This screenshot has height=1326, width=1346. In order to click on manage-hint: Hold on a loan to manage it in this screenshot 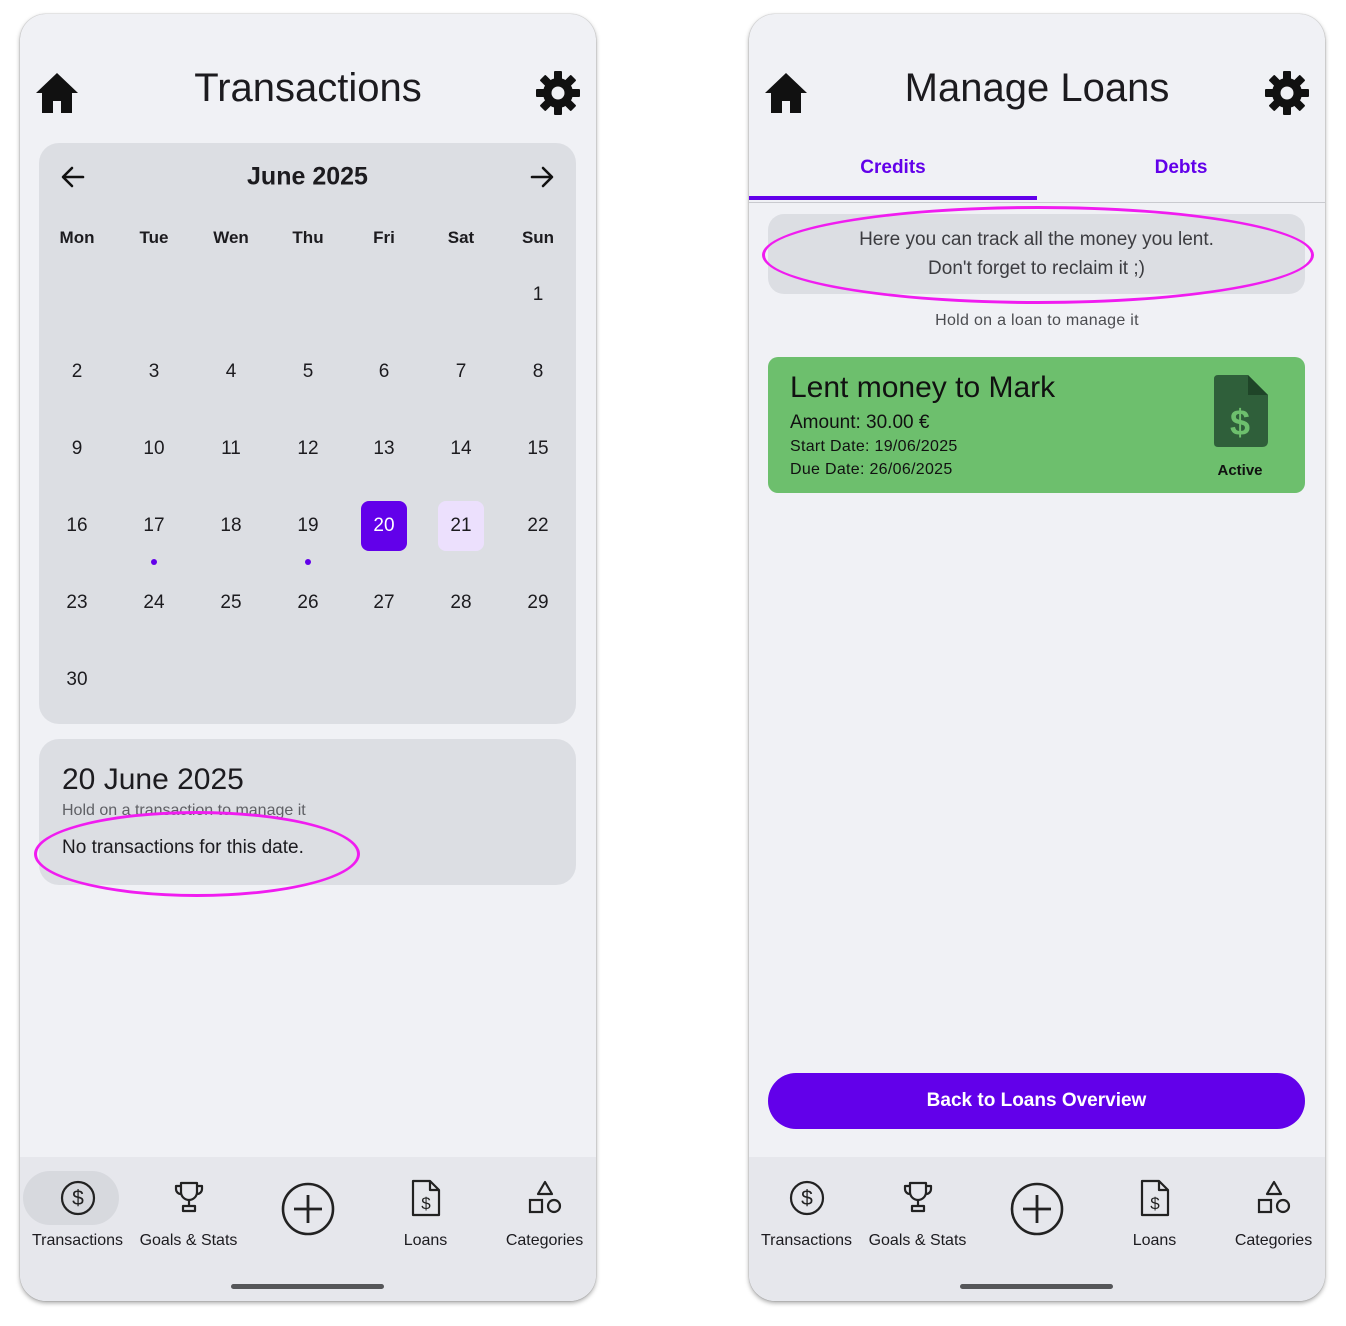, I will do `click(1037, 320)`.